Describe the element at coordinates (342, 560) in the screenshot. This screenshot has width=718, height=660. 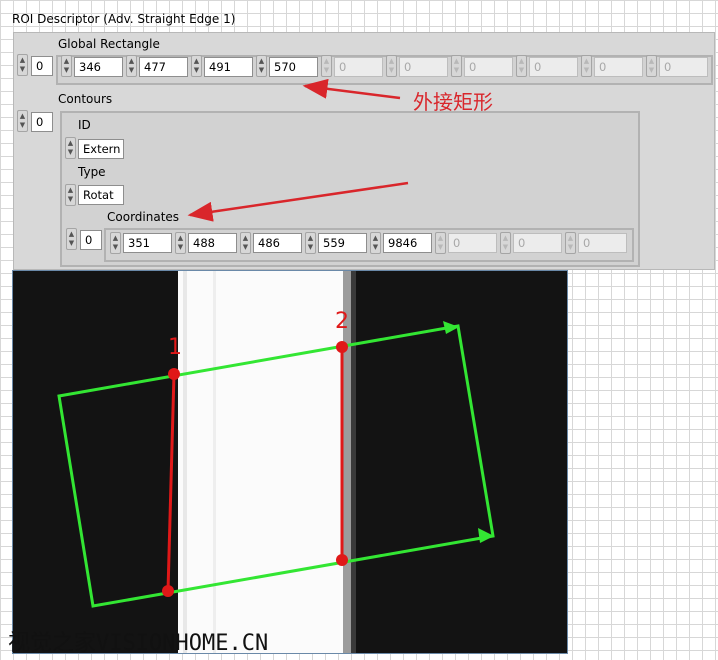
I see `edge-point-2-bottom` at that location.